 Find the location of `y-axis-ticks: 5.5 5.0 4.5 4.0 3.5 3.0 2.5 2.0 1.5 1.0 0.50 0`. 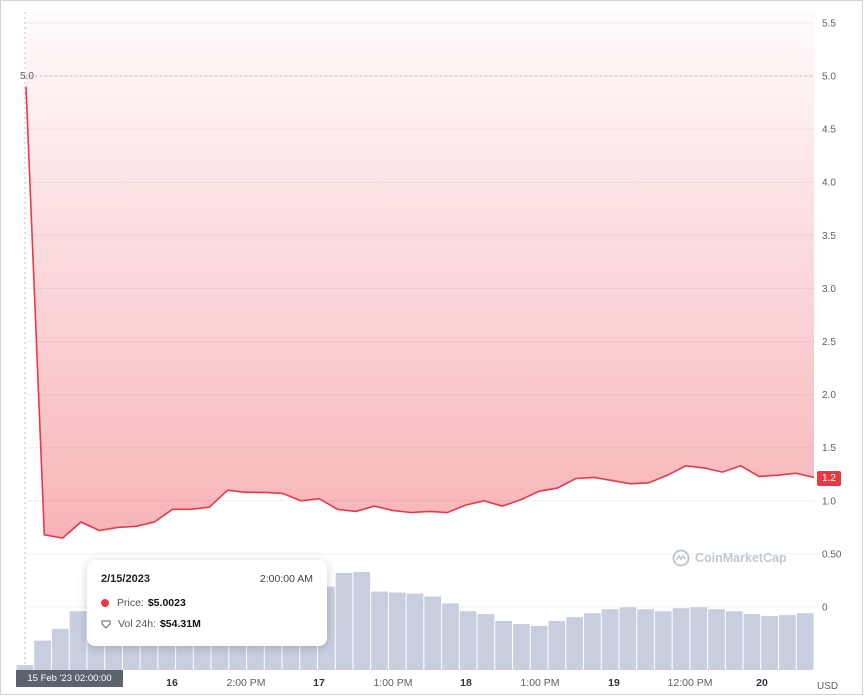

y-axis-ticks: 5.5 5.0 4.5 4.0 3.5 3.0 2.5 2.0 1.5 1.0 0.50 0 is located at coordinates (832, 315).